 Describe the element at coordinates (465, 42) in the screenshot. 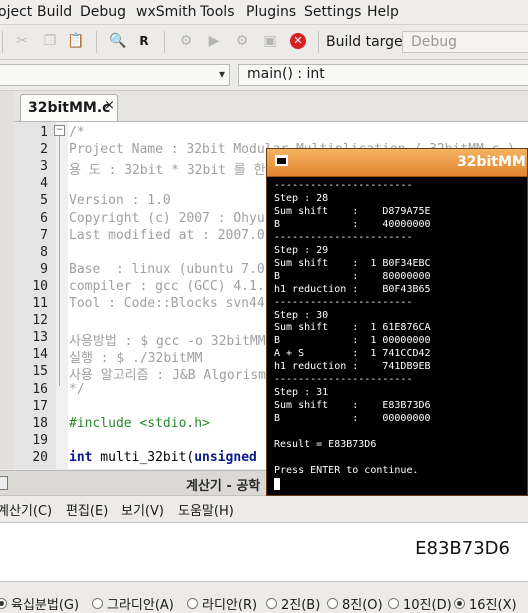

I see `build-target-select: Debug` at that location.